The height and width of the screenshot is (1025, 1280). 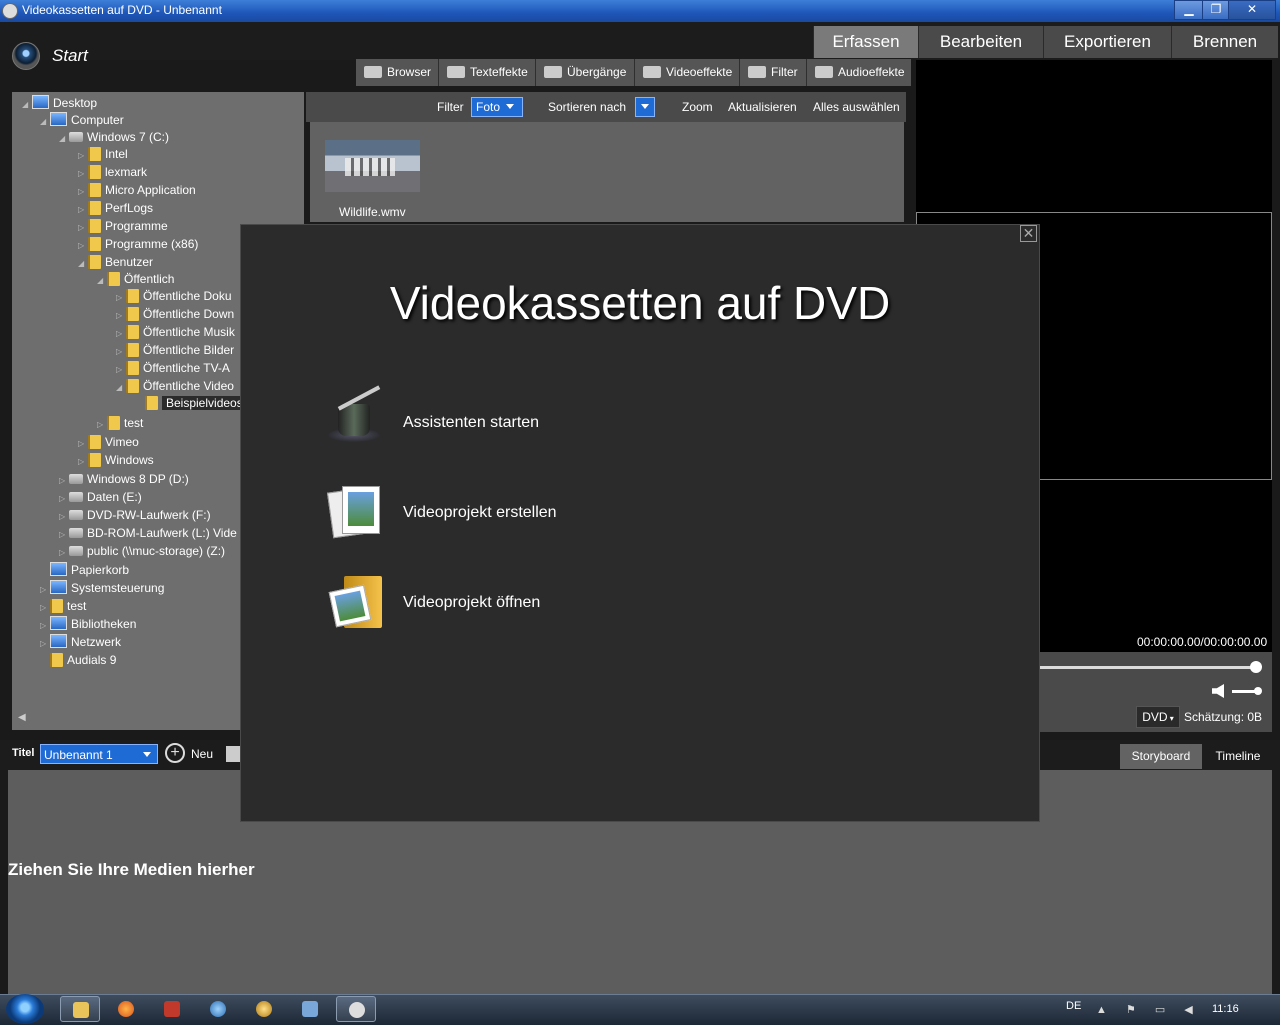 What do you see at coordinates (80, 642) in the screenshot?
I see `tree-item: ▷ Netzwerk` at bounding box center [80, 642].